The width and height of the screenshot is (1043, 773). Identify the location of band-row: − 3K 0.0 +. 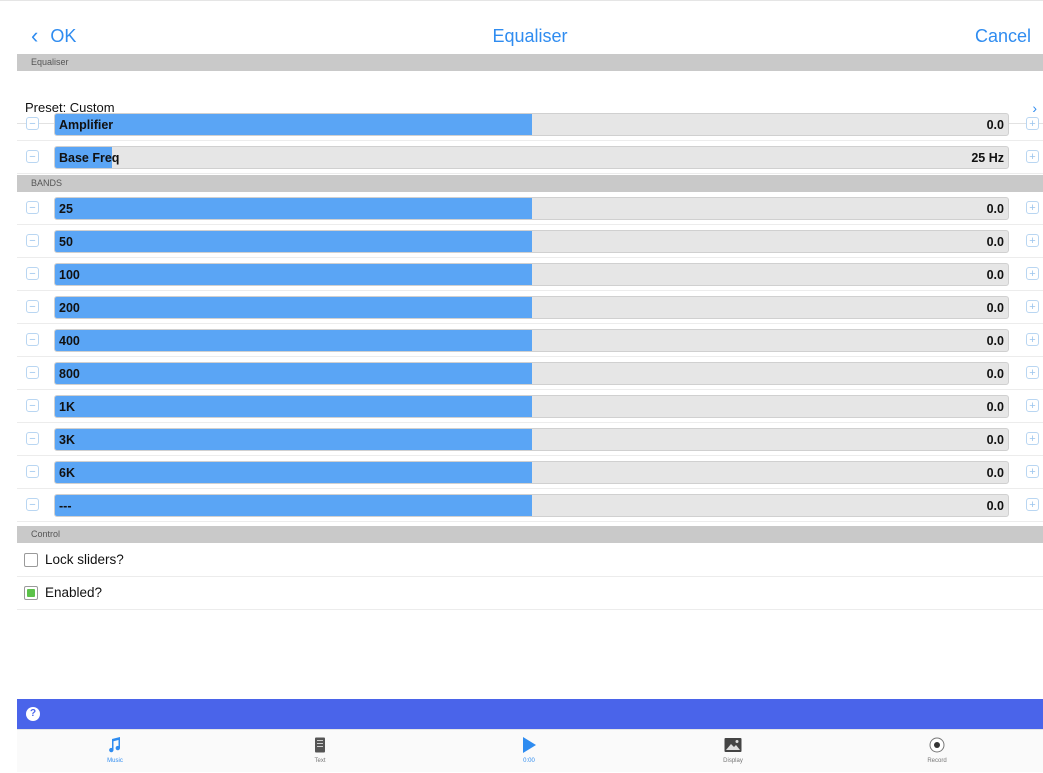
(530, 439).